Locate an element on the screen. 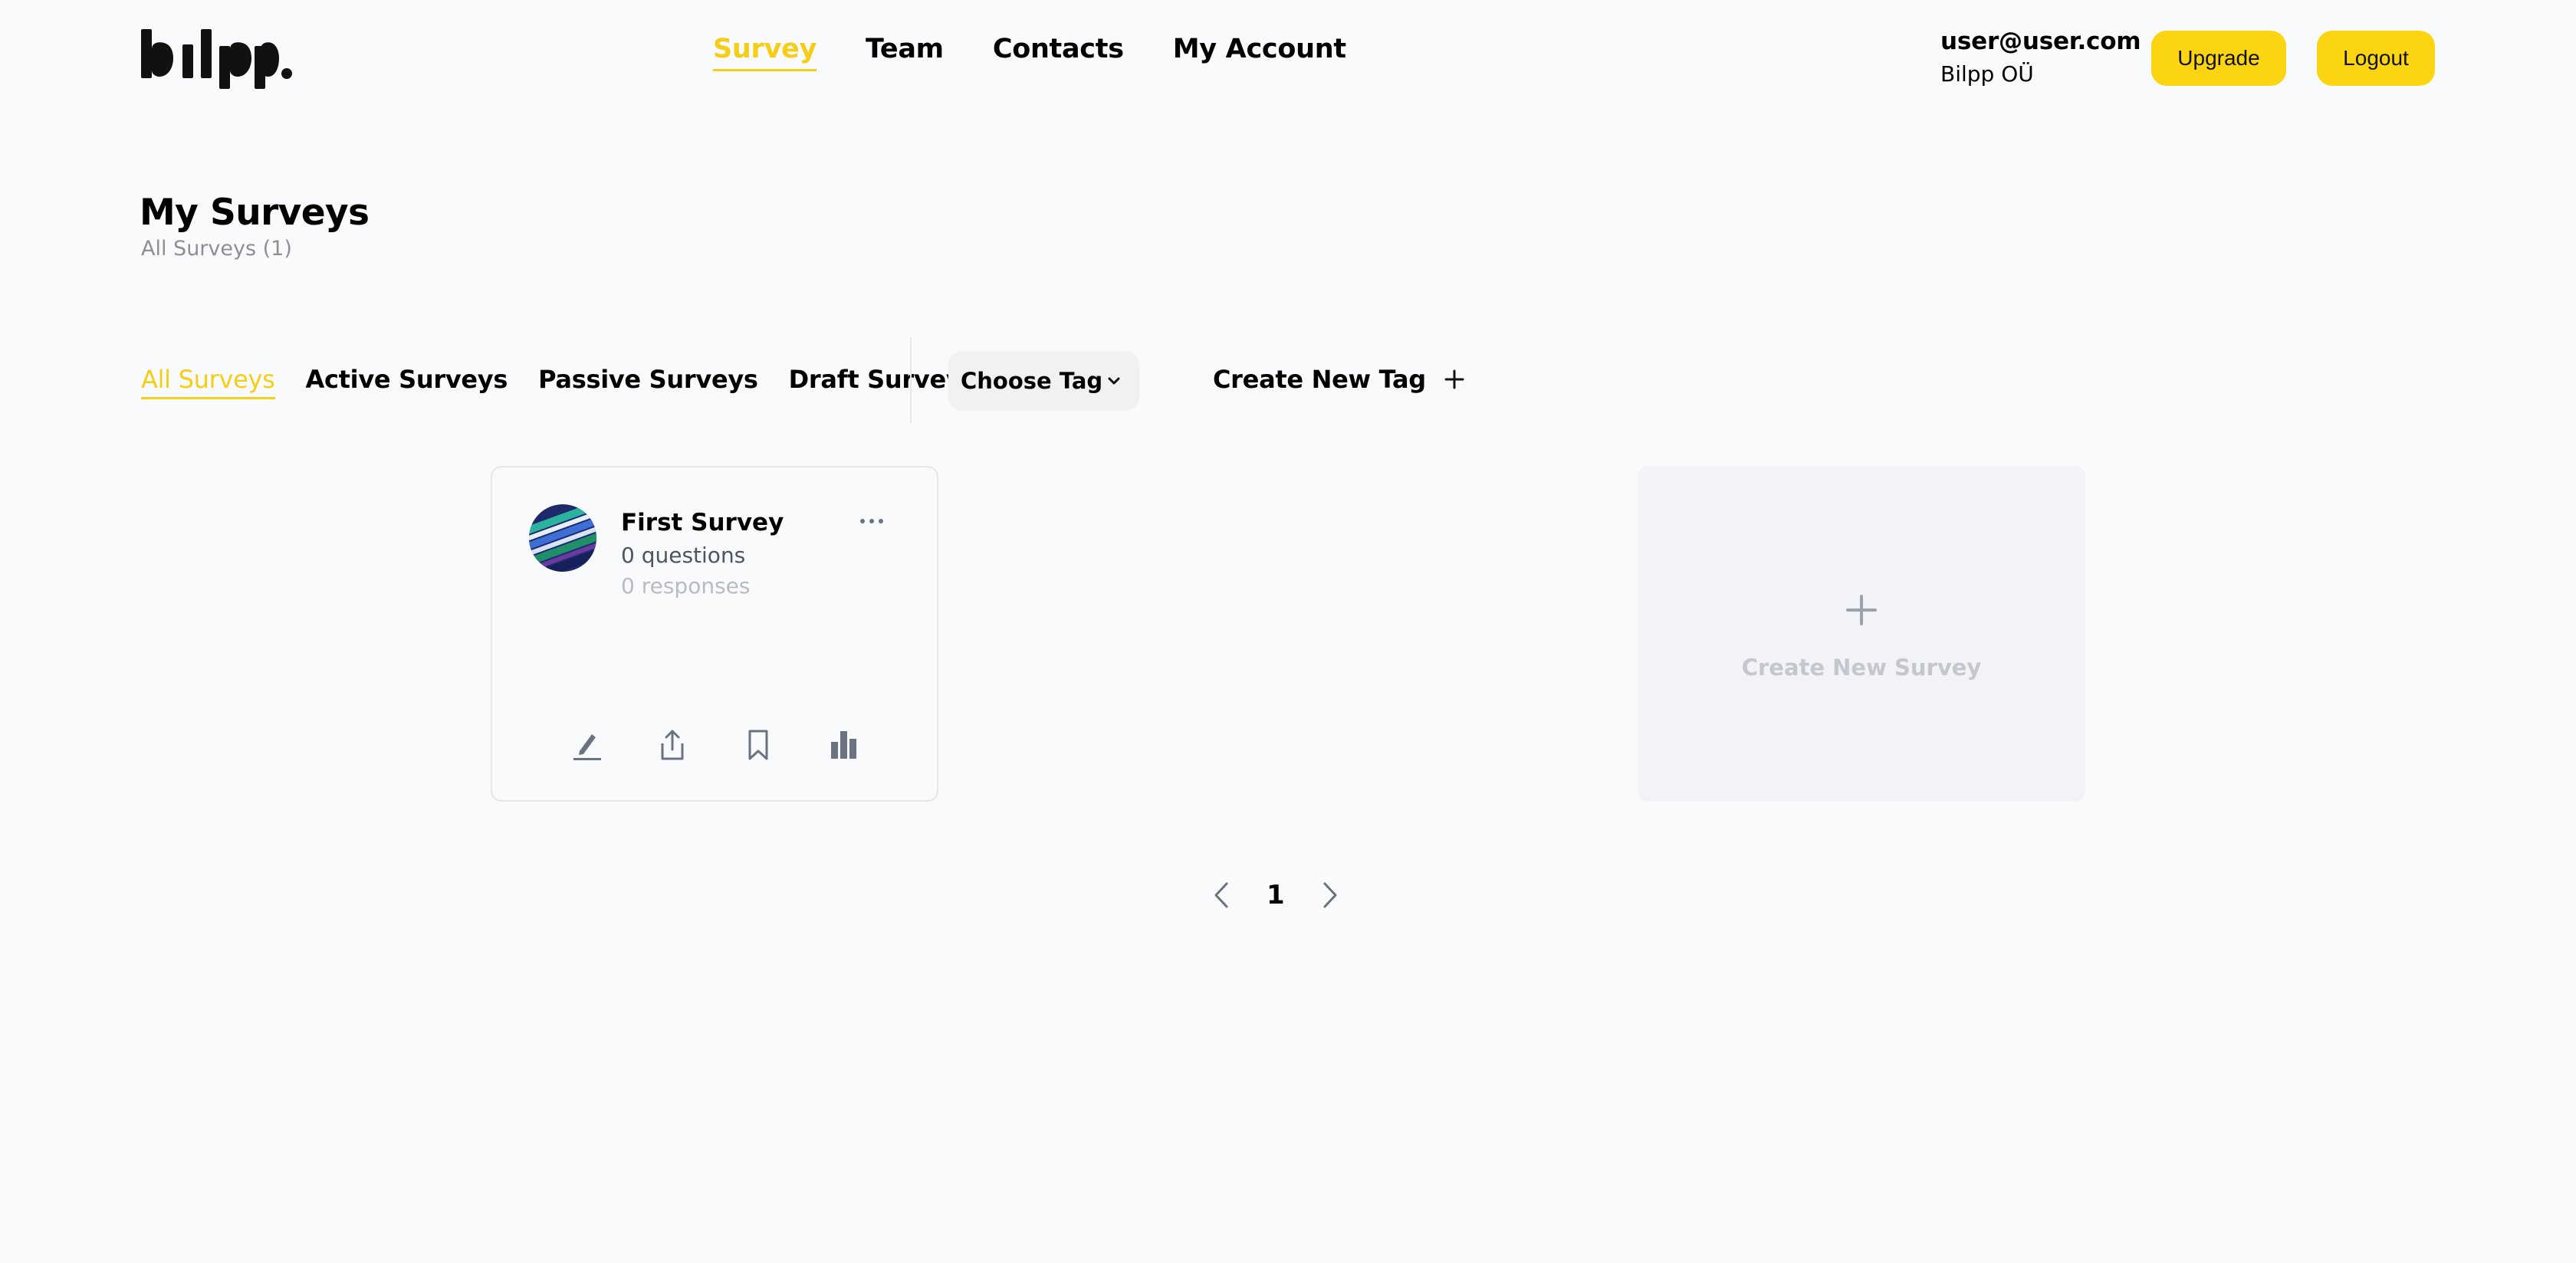 This screenshot has height=1263, width=2576. tab-passive-surveys: Passive Surveys is located at coordinates (648, 382).